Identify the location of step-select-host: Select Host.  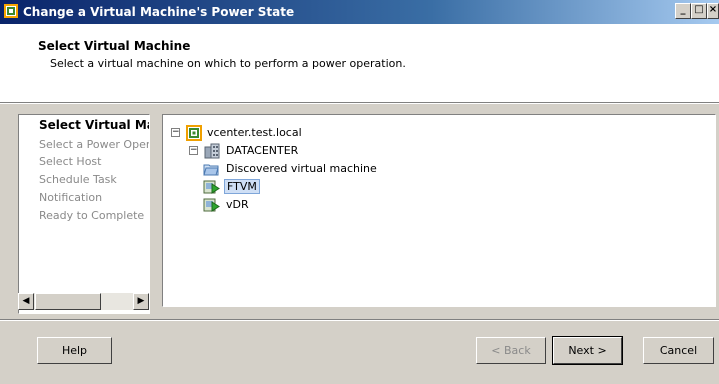
(70, 161).